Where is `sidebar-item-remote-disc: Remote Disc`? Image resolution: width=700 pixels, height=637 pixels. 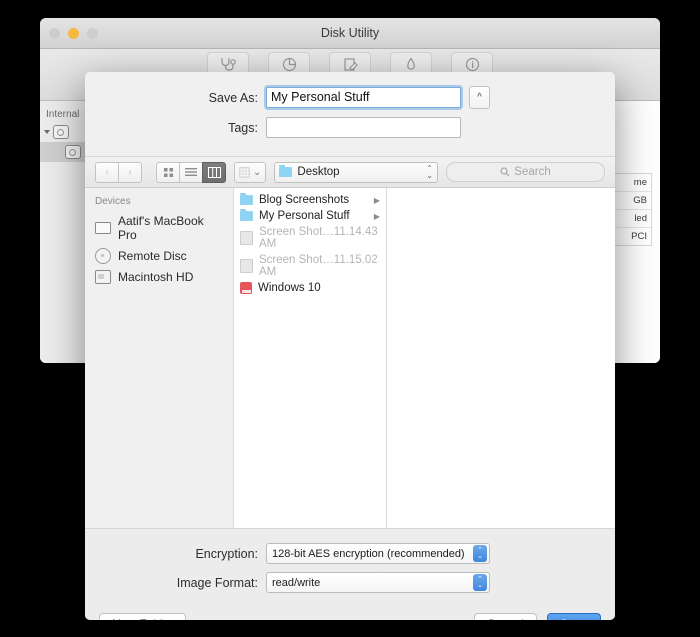
sidebar-item-remote-disc: Remote Disc is located at coordinates (159, 256).